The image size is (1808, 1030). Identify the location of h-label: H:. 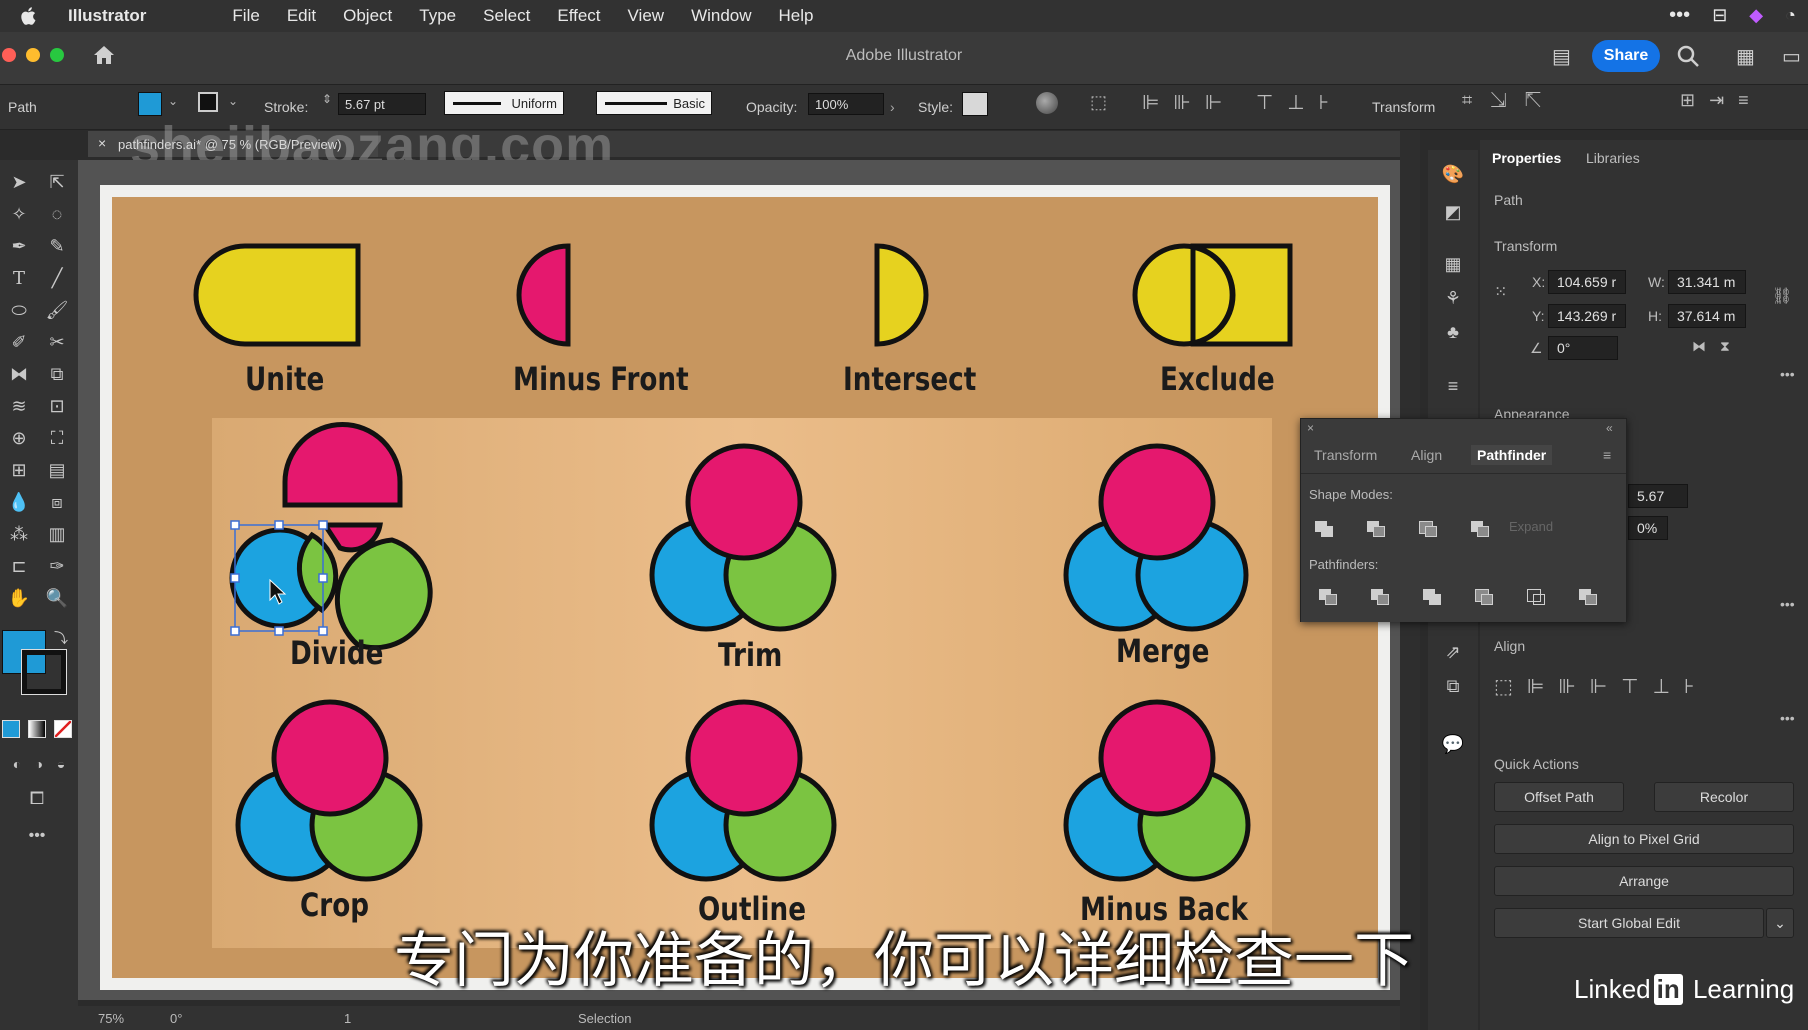
(1655, 316).